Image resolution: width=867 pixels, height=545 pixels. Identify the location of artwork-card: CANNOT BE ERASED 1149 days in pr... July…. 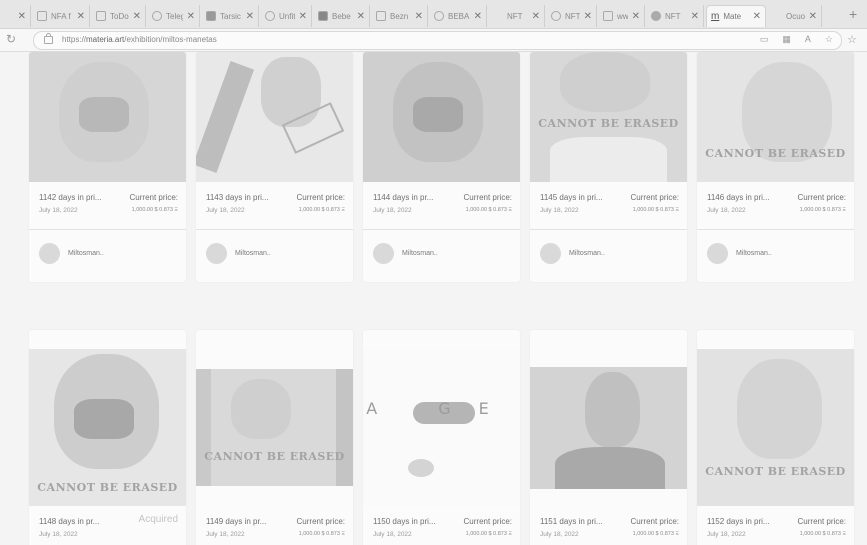
(274, 437).